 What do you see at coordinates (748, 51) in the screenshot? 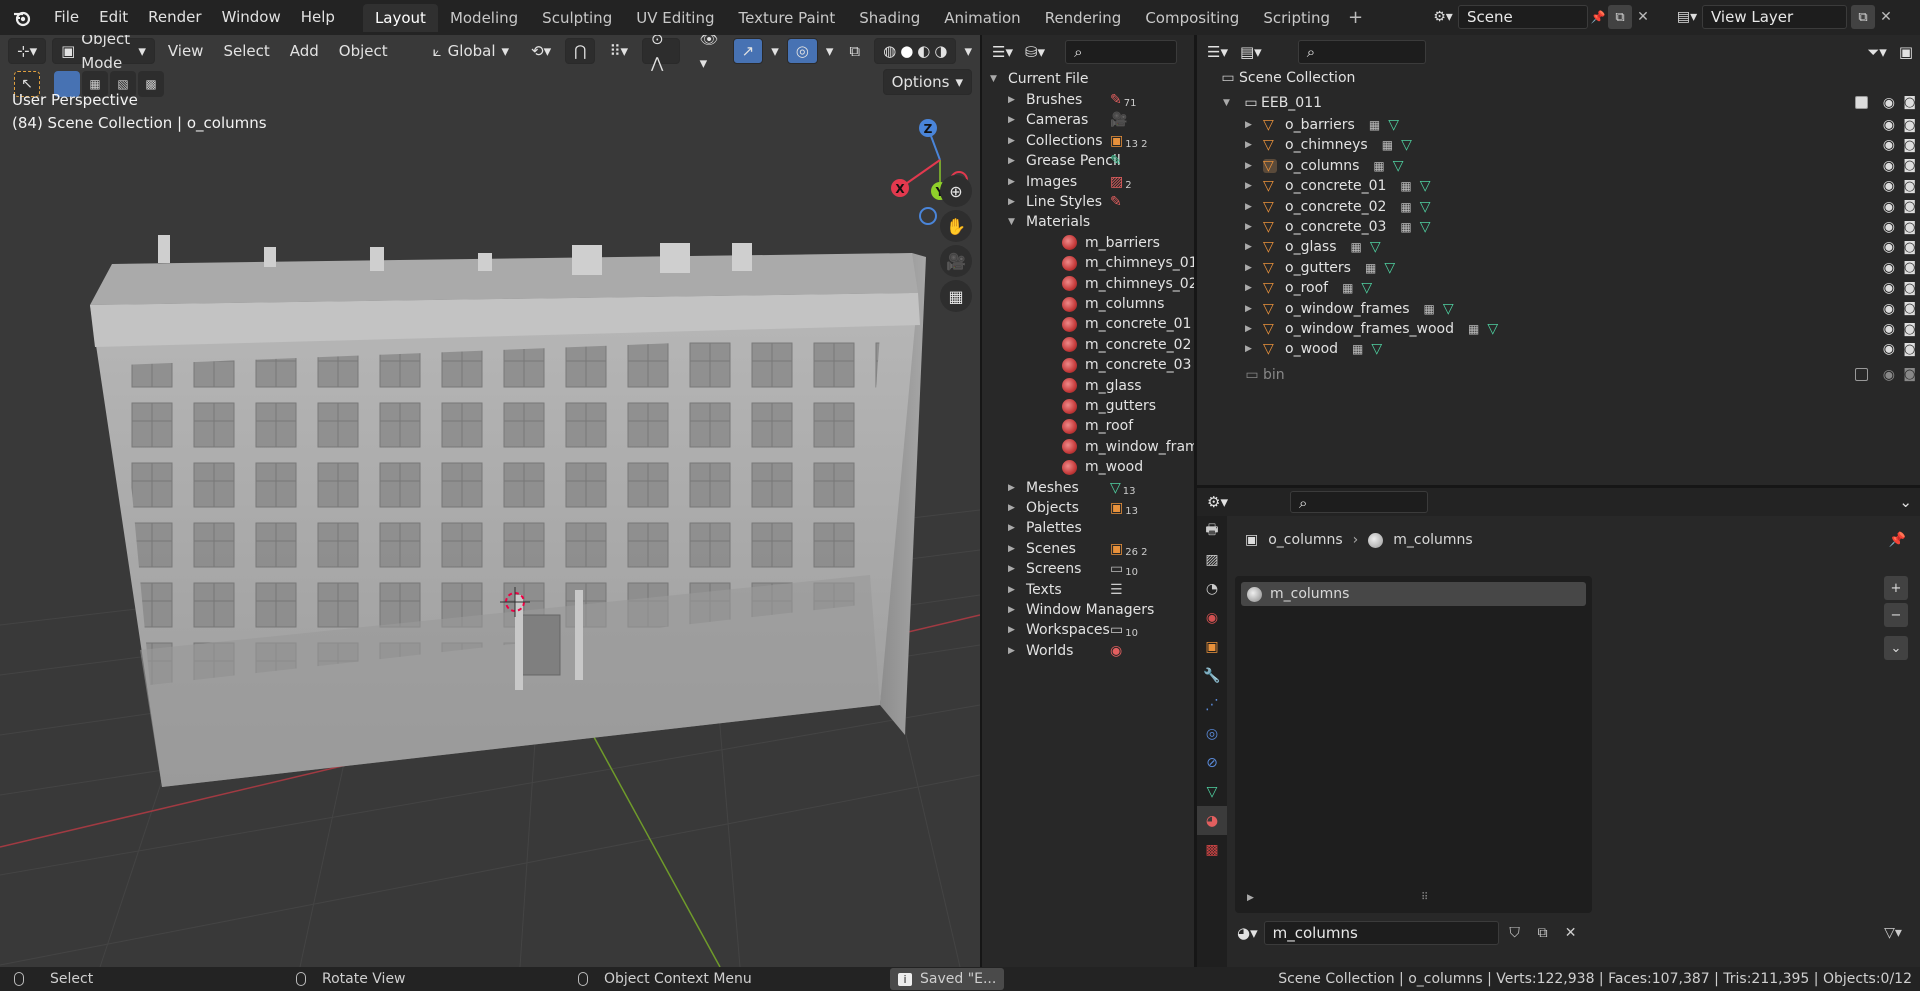
I see `gizmo-toggle: ↗` at bounding box center [748, 51].